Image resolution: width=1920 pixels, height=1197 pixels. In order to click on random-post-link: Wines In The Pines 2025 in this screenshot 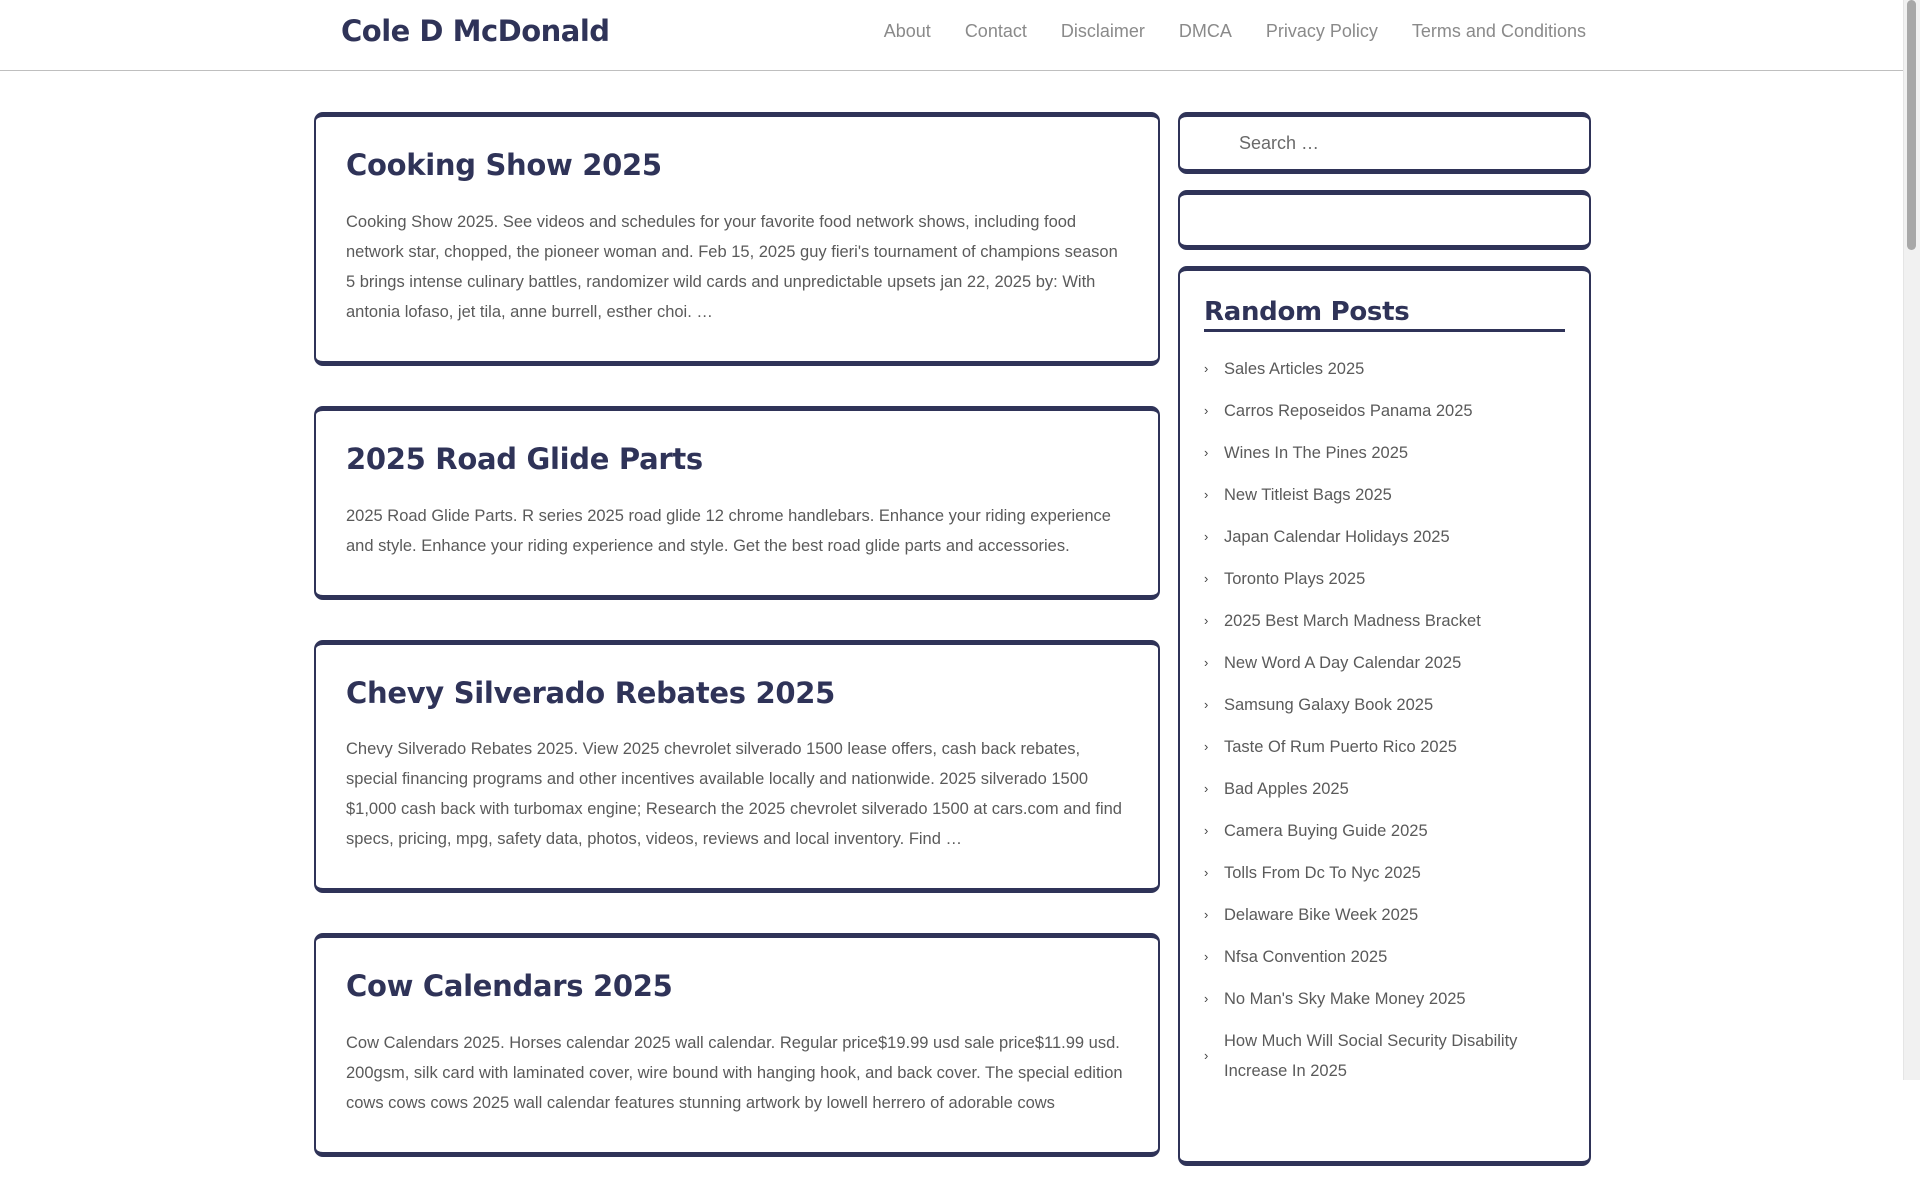, I will do `click(1316, 453)`.